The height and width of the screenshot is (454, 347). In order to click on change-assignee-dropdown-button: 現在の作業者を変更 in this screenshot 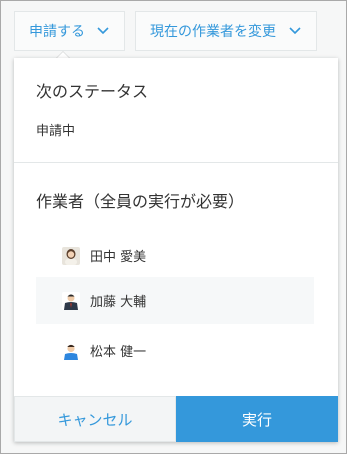, I will do `click(226, 31)`.